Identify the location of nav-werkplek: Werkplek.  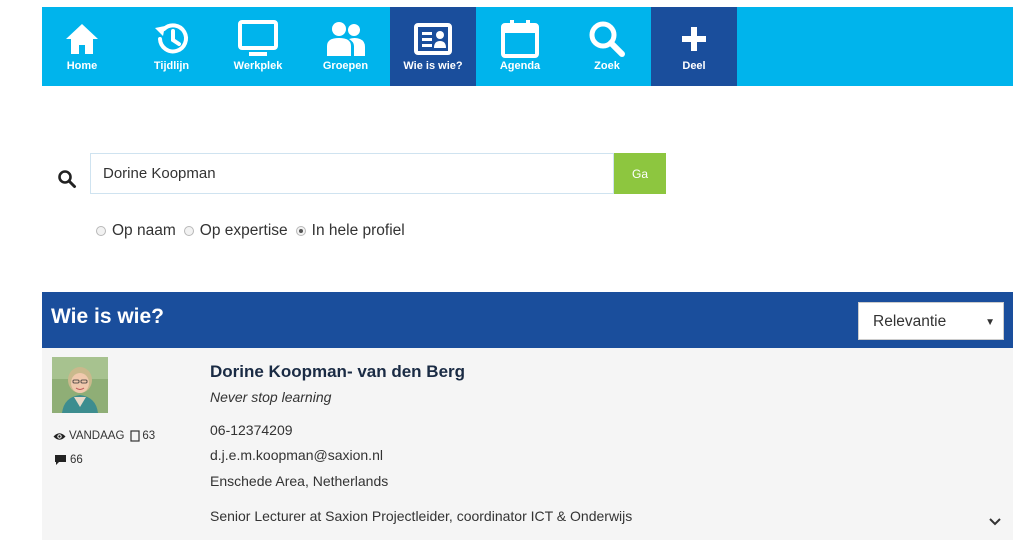
(258, 46).